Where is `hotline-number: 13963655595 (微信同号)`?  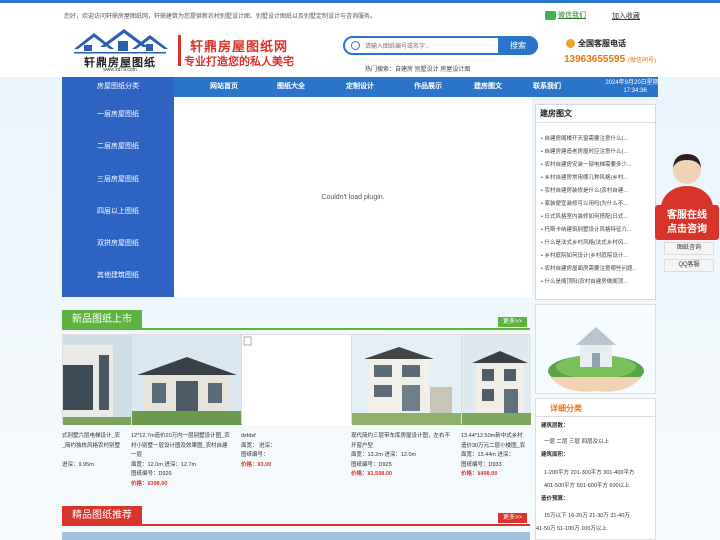 hotline-number: 13963655595 (微信同号) is located at coordinates (610, 59).